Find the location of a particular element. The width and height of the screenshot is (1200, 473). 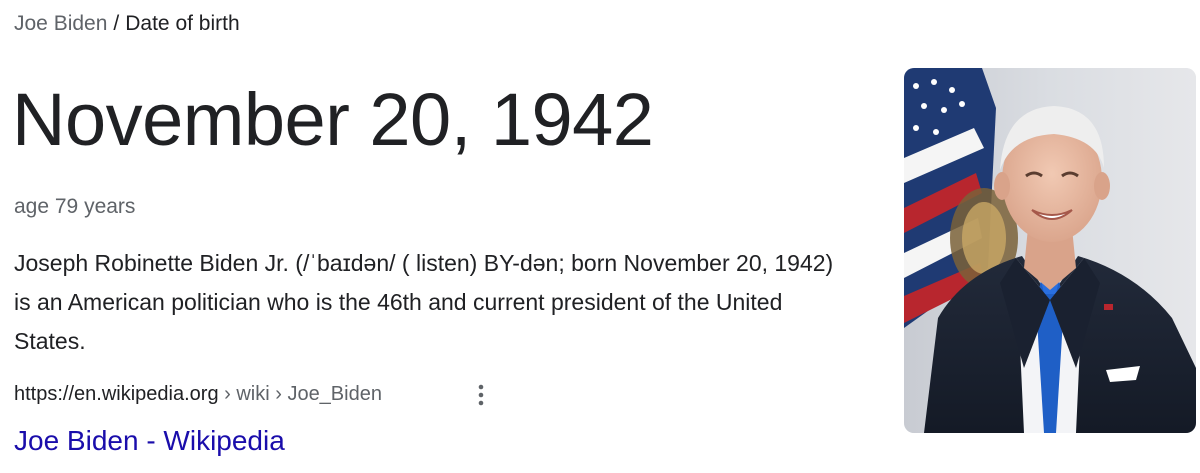

answer-date: November 20, 1942 is located at coordinates (333, 119).